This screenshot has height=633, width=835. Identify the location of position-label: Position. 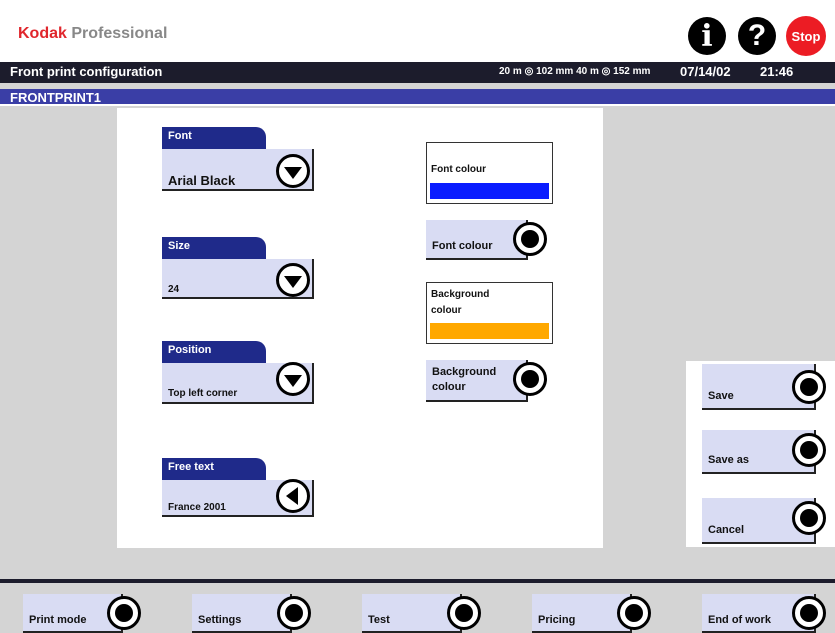
(214, 352).